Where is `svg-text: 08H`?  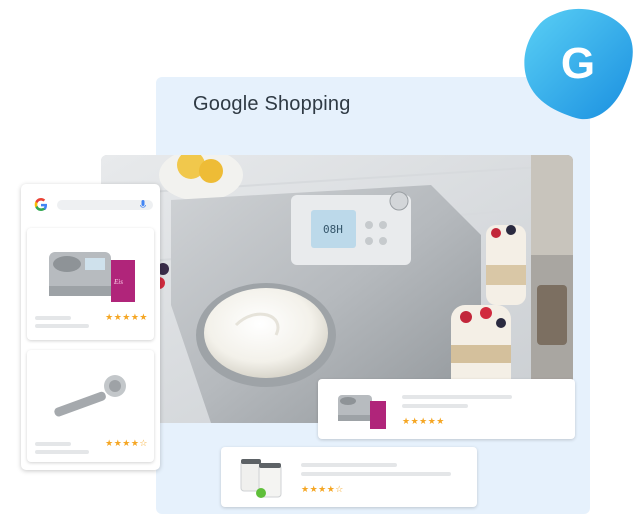
svg-text: 08H is located at coordinates (333, 229).